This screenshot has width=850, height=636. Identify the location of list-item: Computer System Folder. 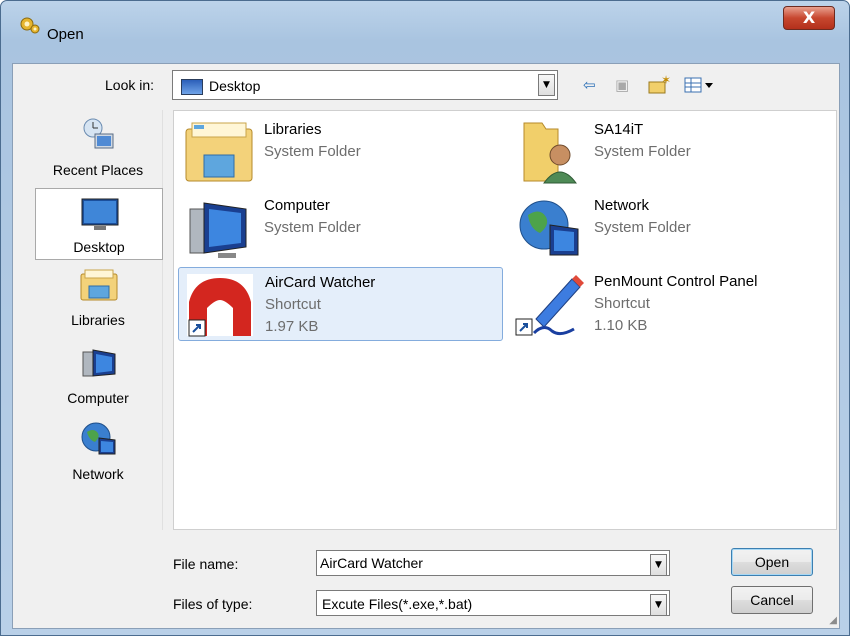
(340, 228).